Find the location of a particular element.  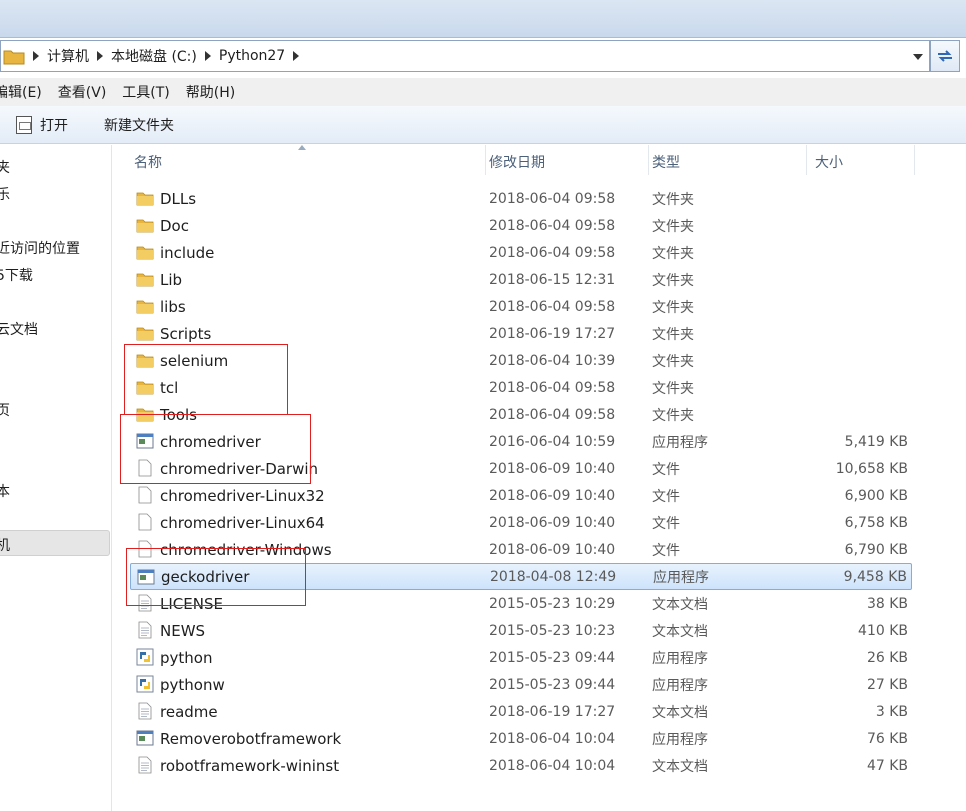

menu-help: 帮助(H) is located at coordinates (210, 92).